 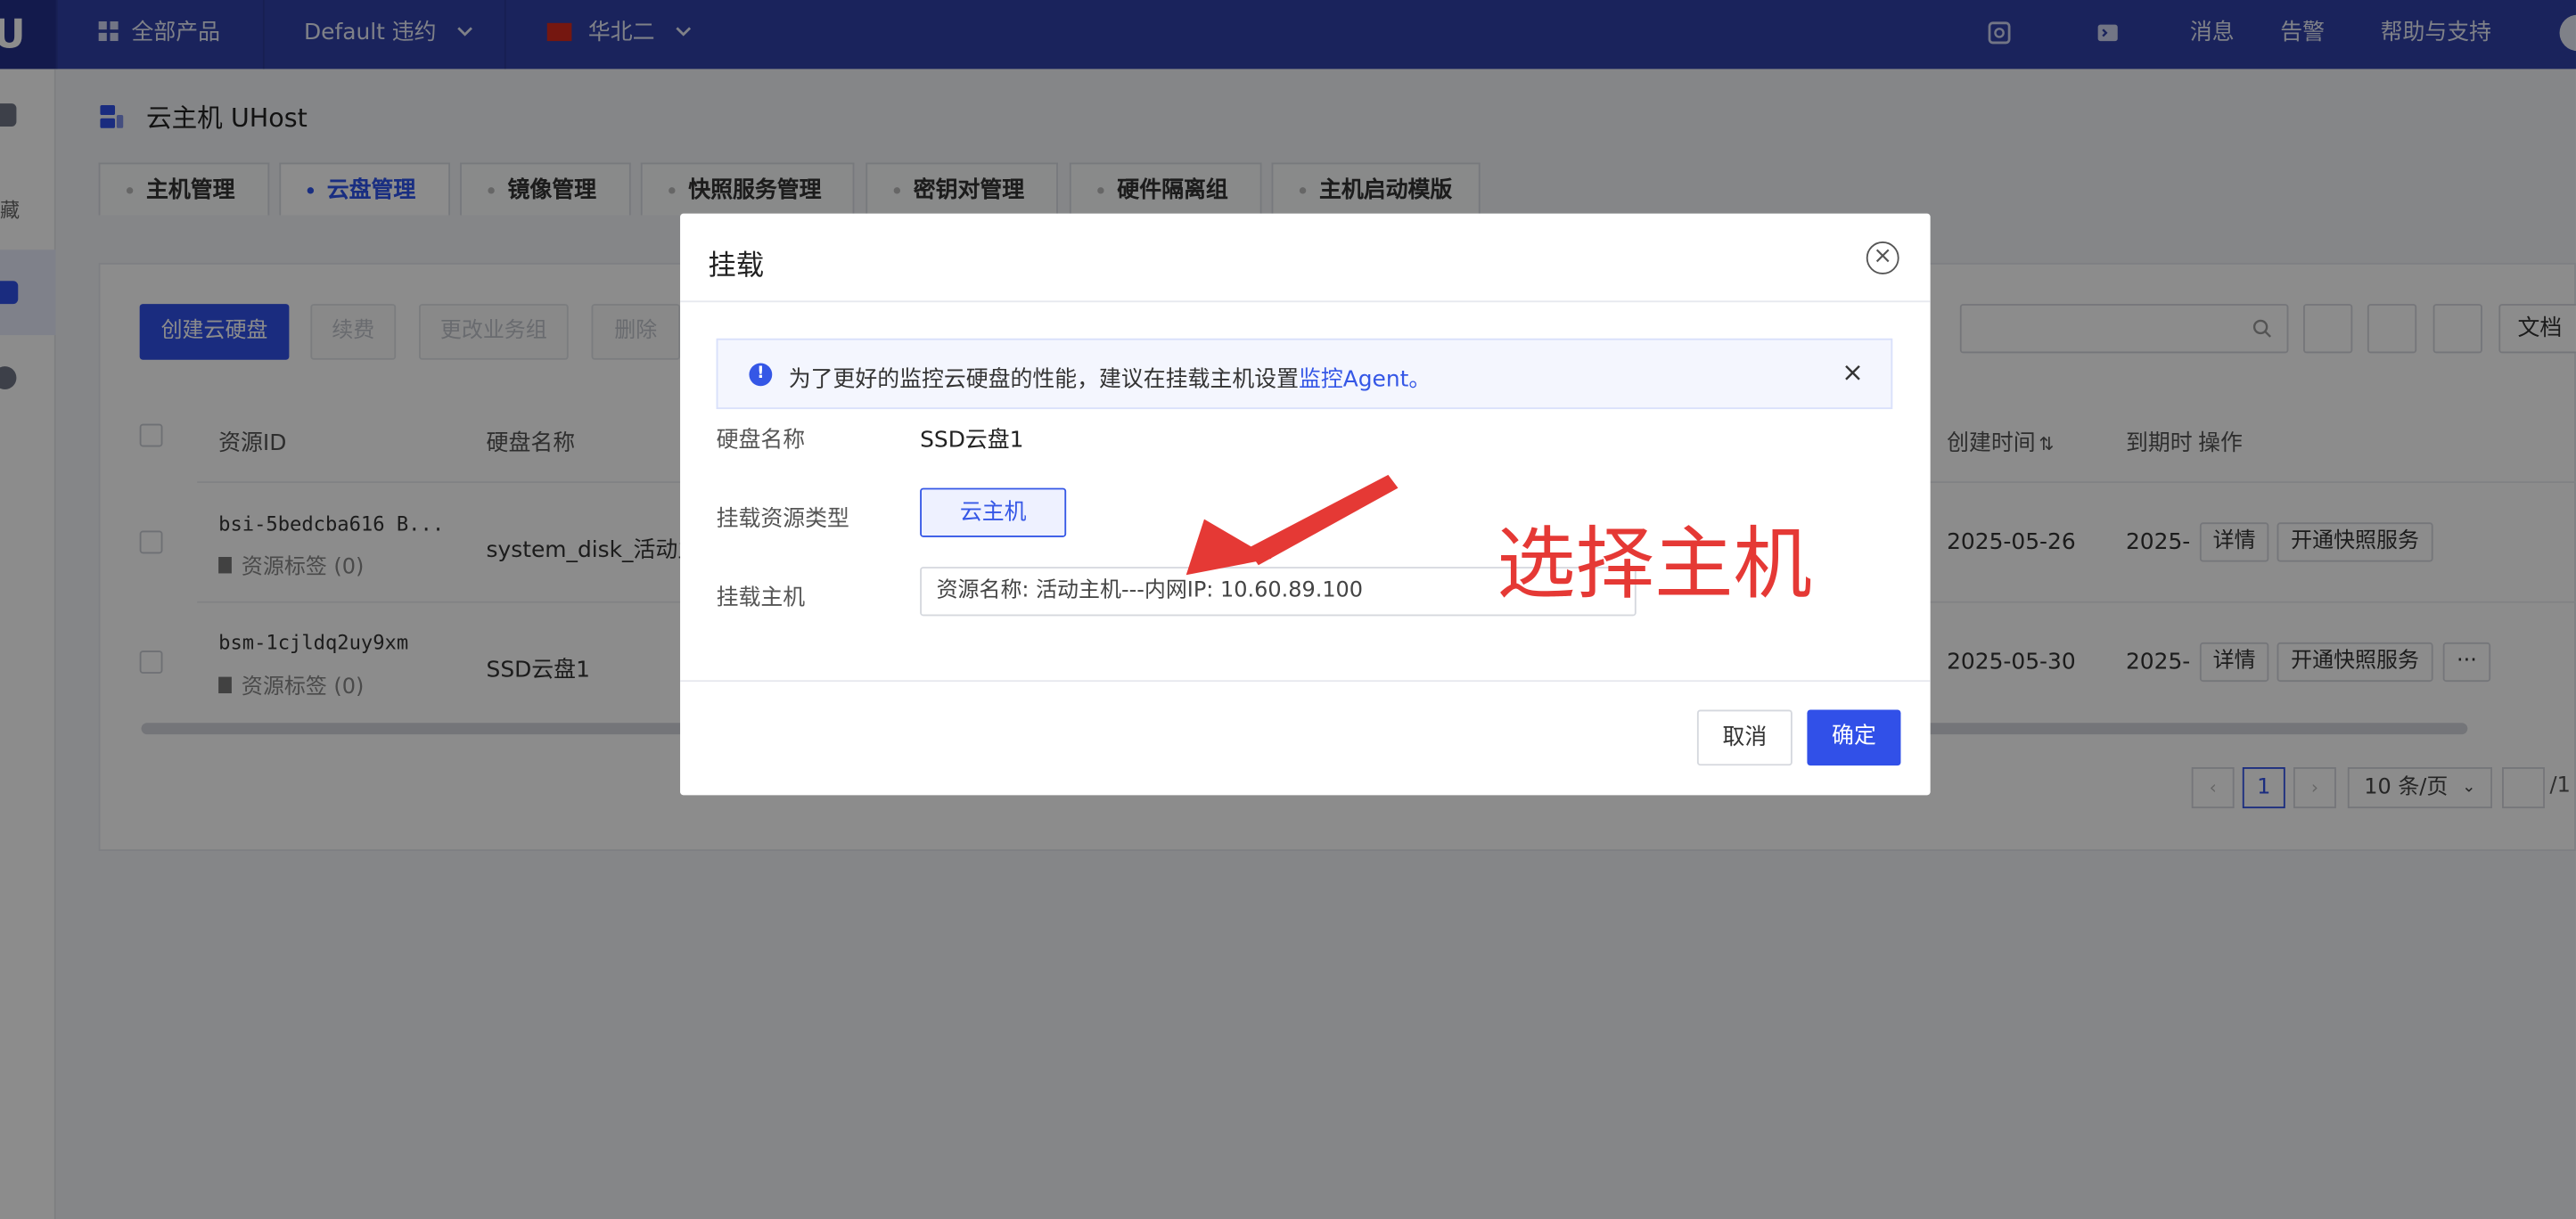 What do you see at coordinates (1655, 565) in the screenshot?
I see `annotation-label: 选择主机` at bounding box center [1655, 565].